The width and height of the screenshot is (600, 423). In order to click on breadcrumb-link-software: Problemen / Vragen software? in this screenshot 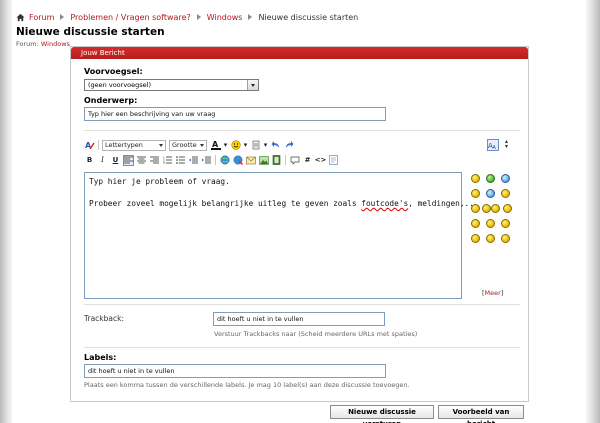, I will do `click(130, 17)`.